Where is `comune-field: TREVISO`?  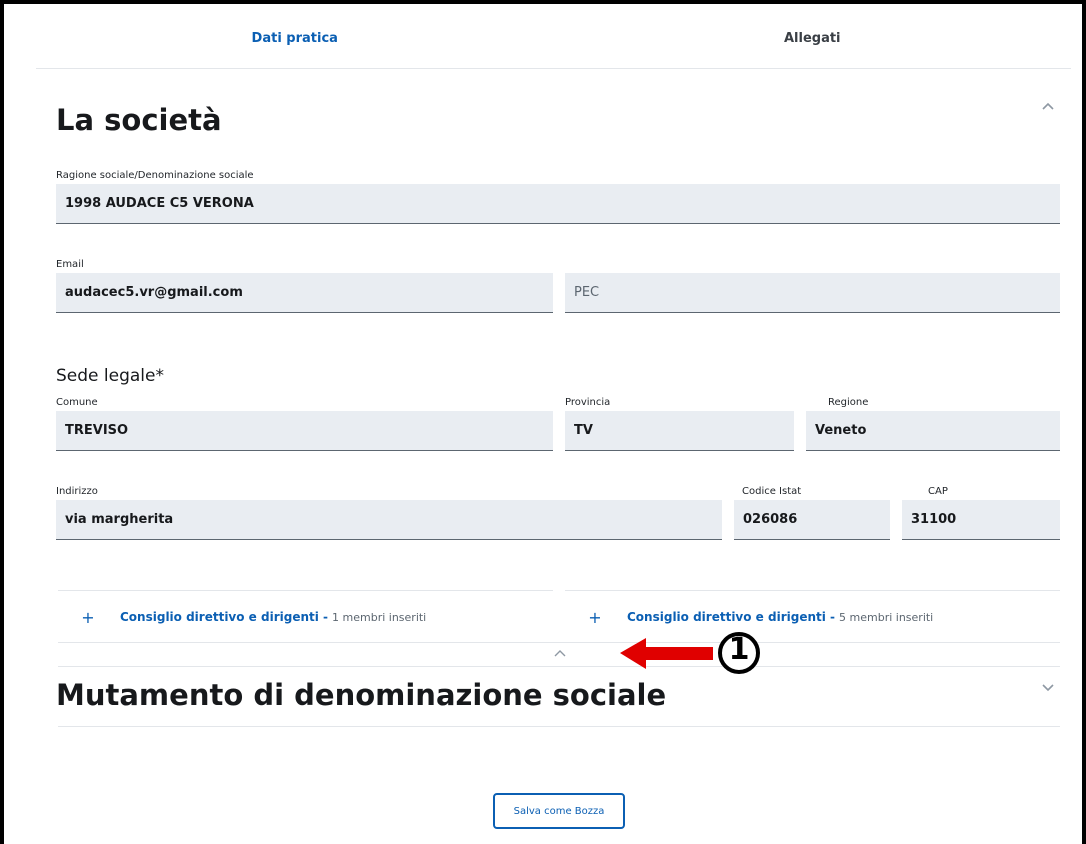
comune-field: TREVISO is located at coordinates (304, 431).